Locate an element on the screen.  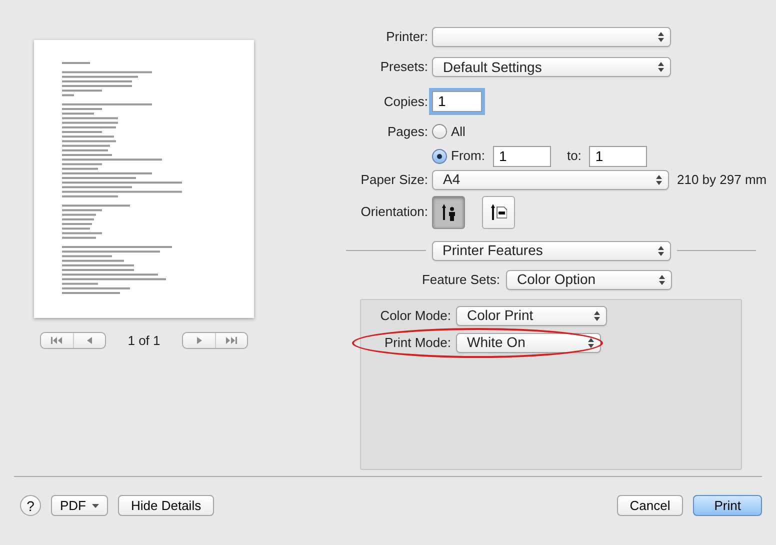
option-popup: Color Print is located at coordinates (531, 316).